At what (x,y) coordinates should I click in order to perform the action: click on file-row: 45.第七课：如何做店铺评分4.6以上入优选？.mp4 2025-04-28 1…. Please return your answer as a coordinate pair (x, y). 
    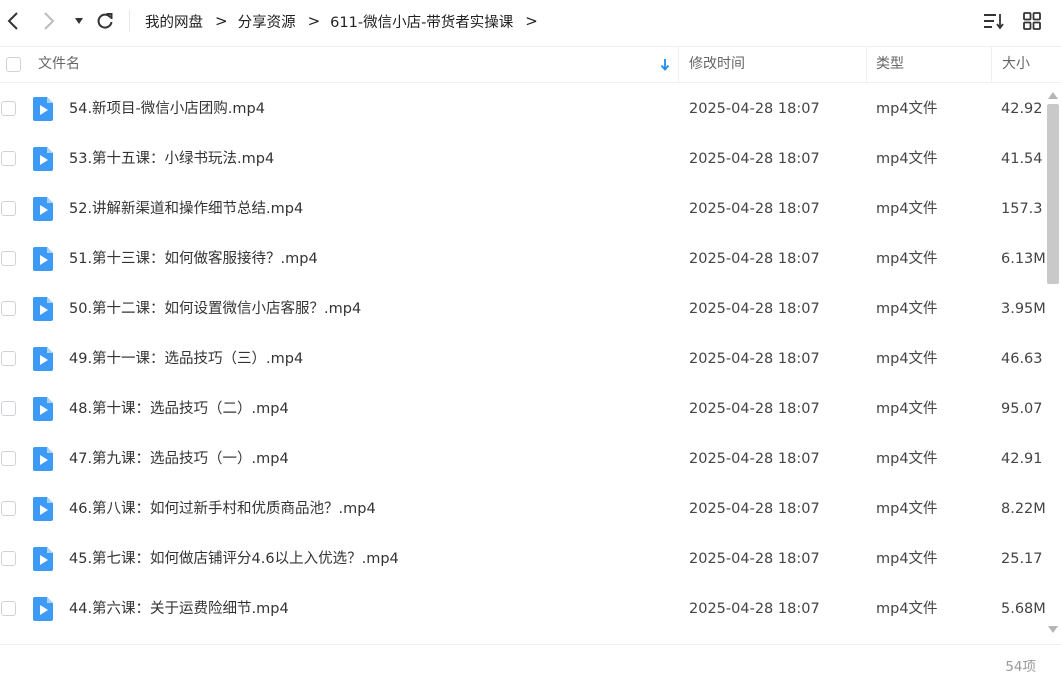
    Looking at the image, I should click on (522, 559).